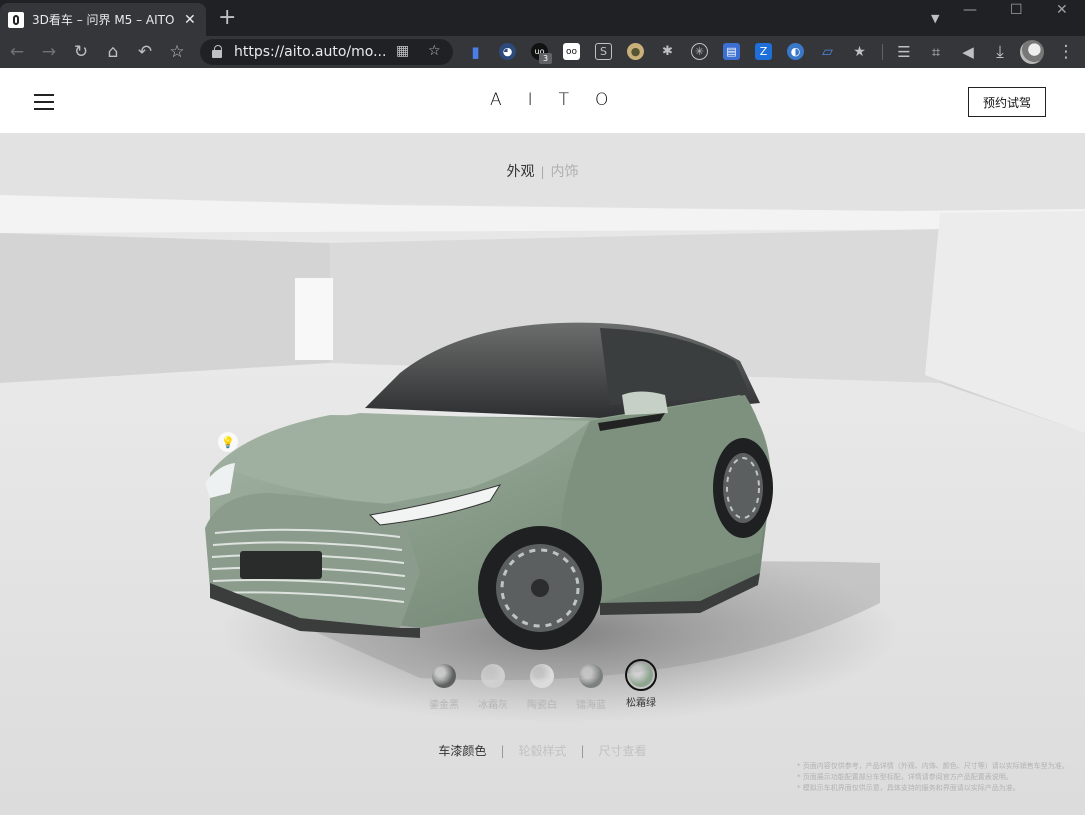  I want to click on tab-close-icon: ✕, so click(190, 20).